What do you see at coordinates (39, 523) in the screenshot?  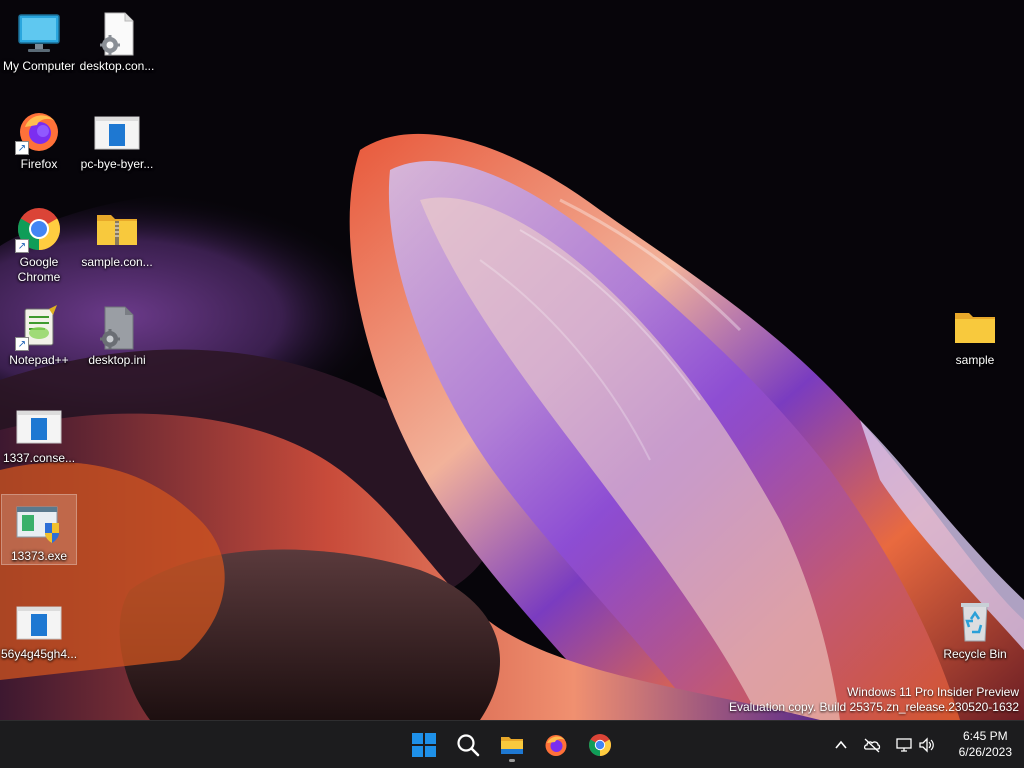 I see `installer-shield-icon` at bounding box center [39, 523].